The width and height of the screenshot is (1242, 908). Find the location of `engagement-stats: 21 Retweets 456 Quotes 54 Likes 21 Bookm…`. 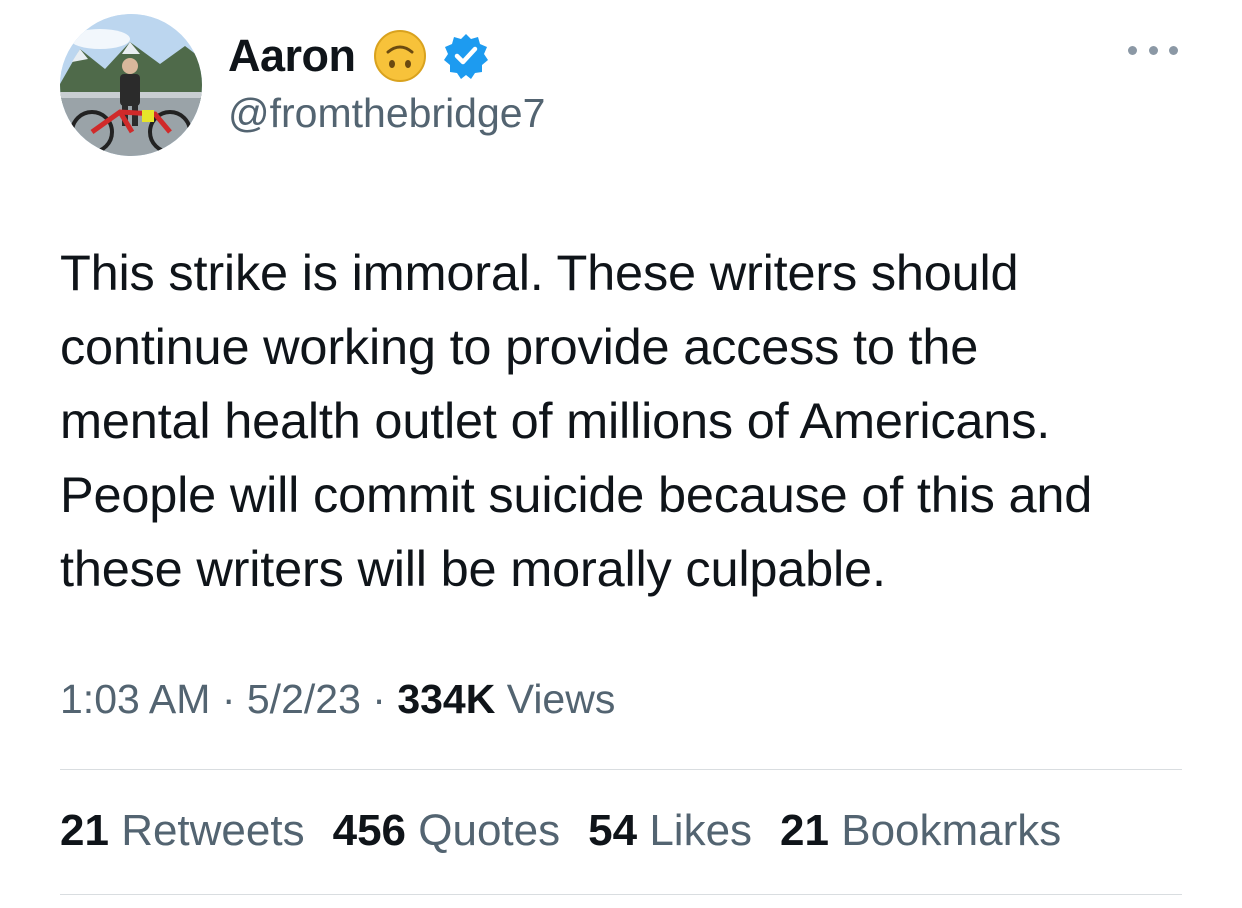

engagement-stats: 21 Retweets 456 Quotes 54 Likes 21 Bookm… is located at coordinates (574, 831).